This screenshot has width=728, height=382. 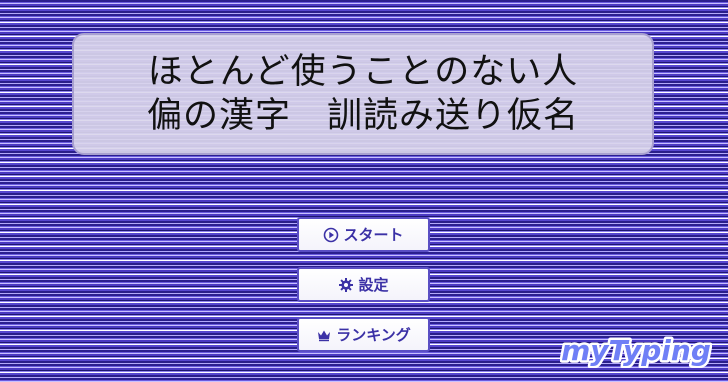 I want to click on title-line-1: ほとんど使うことのない人, so click(x=363, y=72).